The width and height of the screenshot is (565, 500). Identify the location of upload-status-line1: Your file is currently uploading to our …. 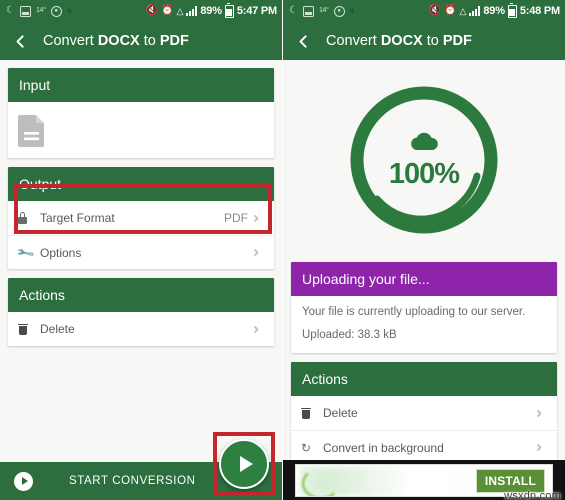
(414, 312).